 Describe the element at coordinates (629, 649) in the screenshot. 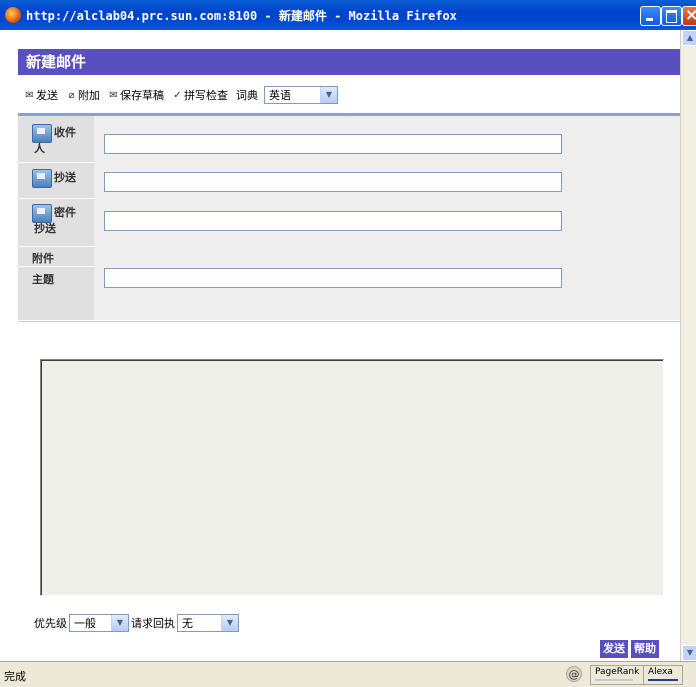

I see `action-buttons: 发送 帮助` at that location.